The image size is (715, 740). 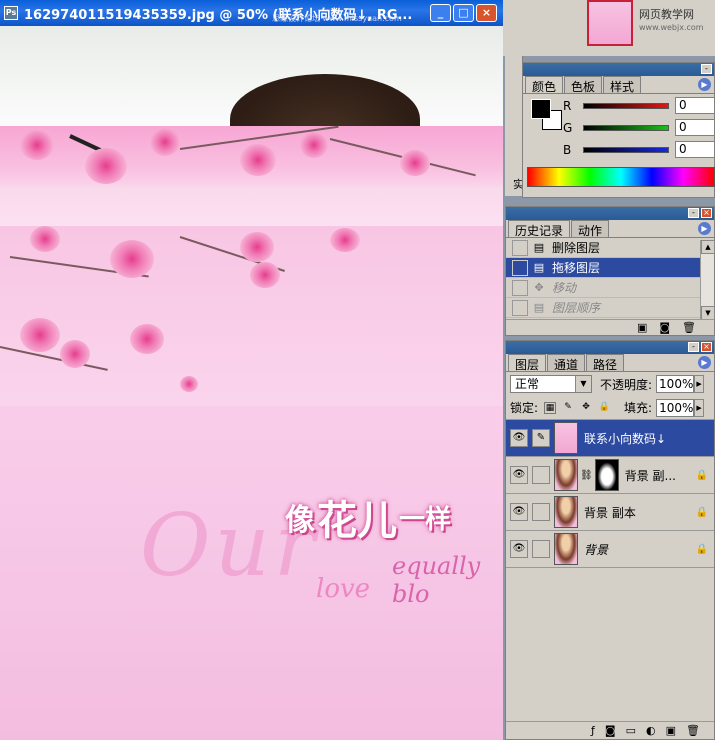 I want to click on snapshot-camera-icon: ◙, so click(x=664, y=327).